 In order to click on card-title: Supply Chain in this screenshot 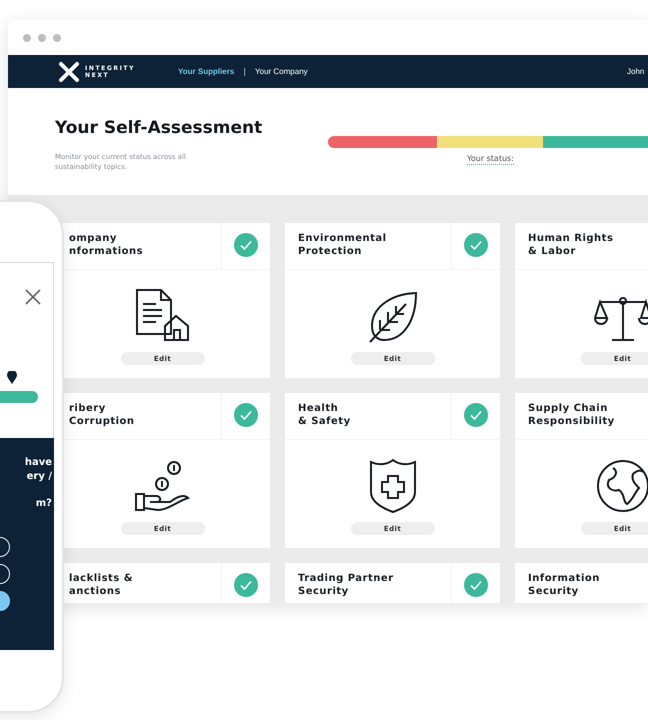, I will do `click(568, 408)`.